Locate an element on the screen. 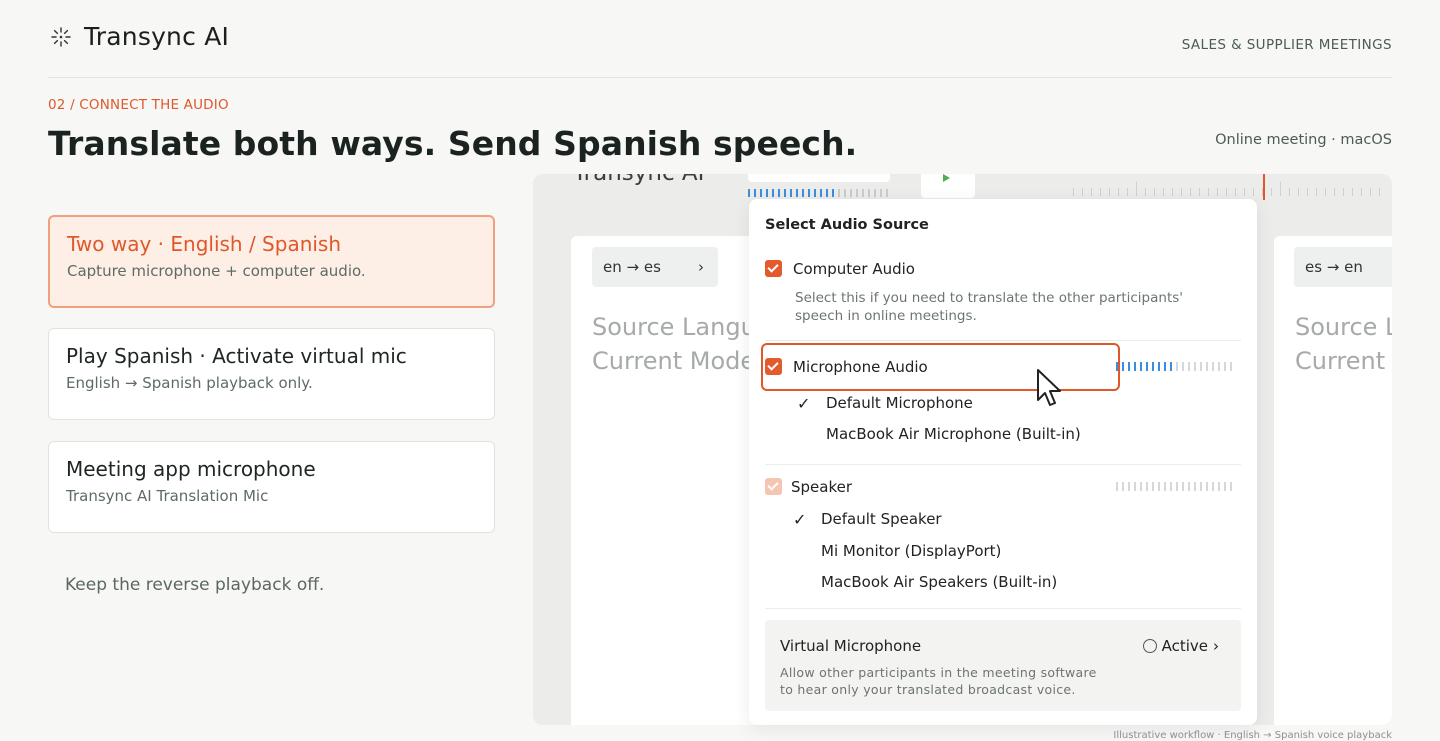 The image size is (1440, 741). speaker-option: Mi Monitor (DisplayPort) is located at coordinates (911, 551).